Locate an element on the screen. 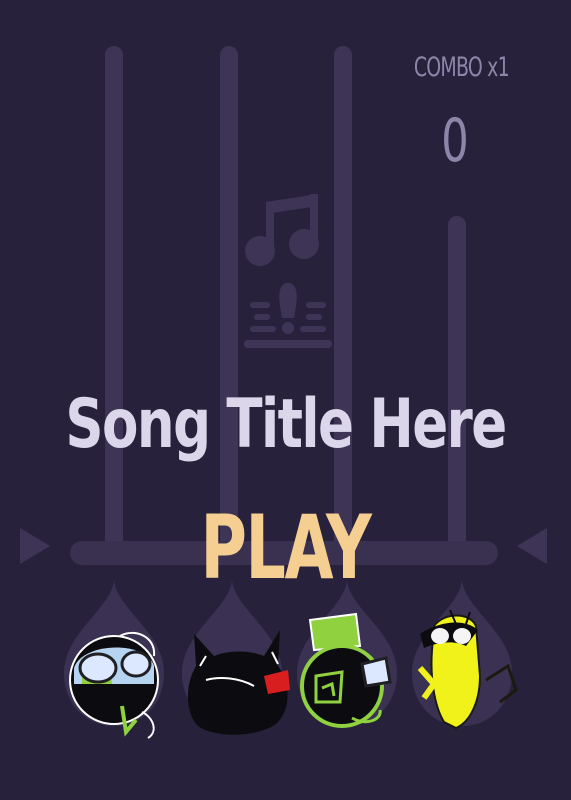  character-black-cat is located at coordinates (238, 682).